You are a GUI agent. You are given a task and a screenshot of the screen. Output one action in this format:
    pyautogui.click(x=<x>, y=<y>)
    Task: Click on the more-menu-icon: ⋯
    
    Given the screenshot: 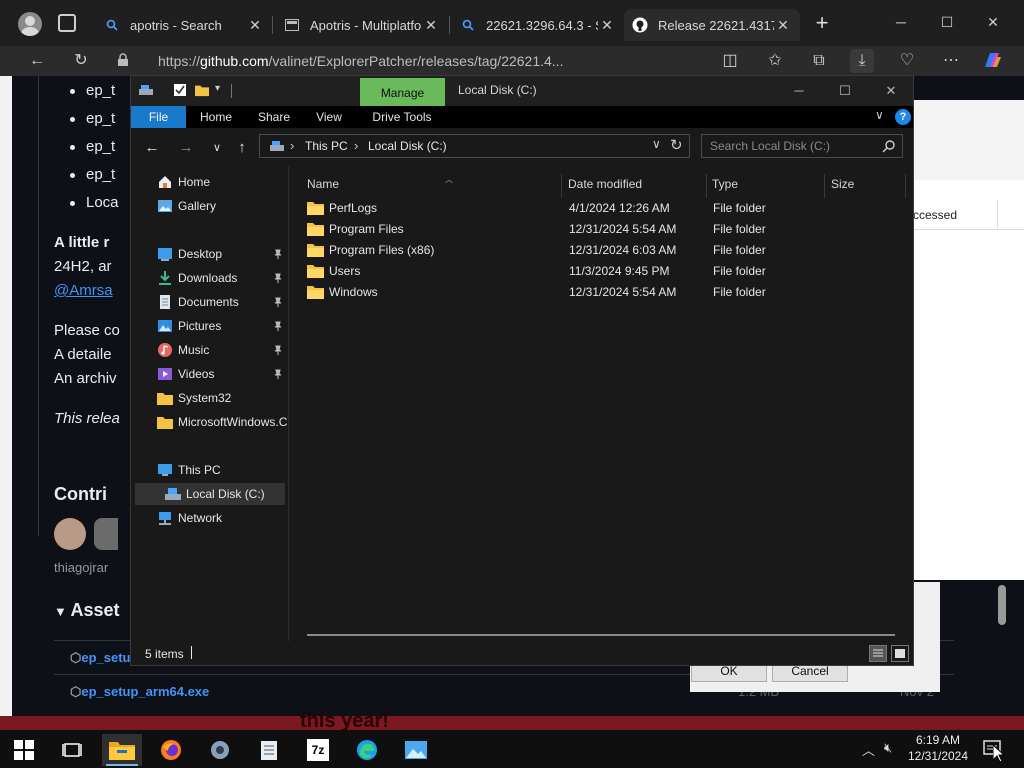 What is the action you would take?
    pyautogui.click(x=951, y=61)
    